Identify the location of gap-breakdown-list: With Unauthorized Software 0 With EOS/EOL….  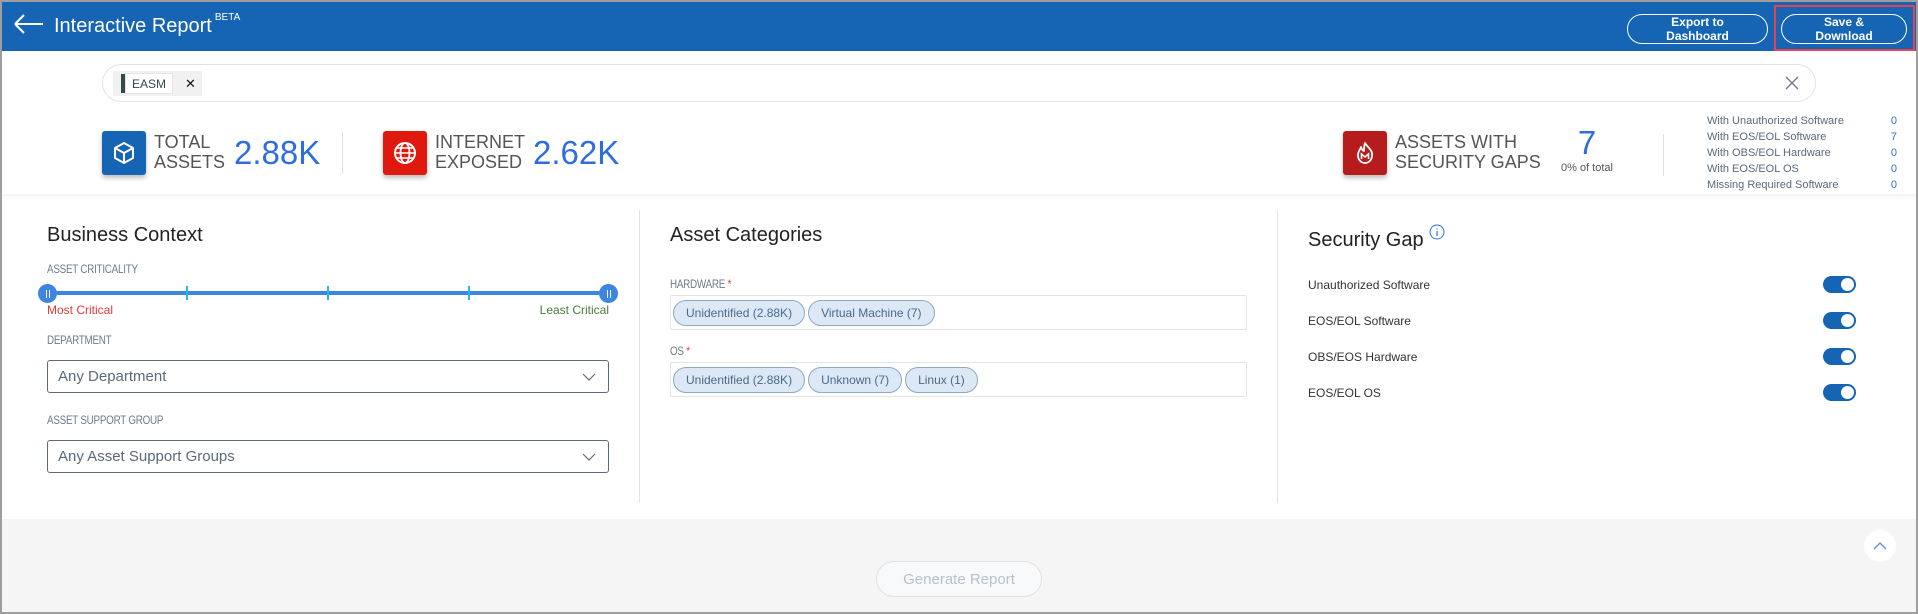
(1802, 153).